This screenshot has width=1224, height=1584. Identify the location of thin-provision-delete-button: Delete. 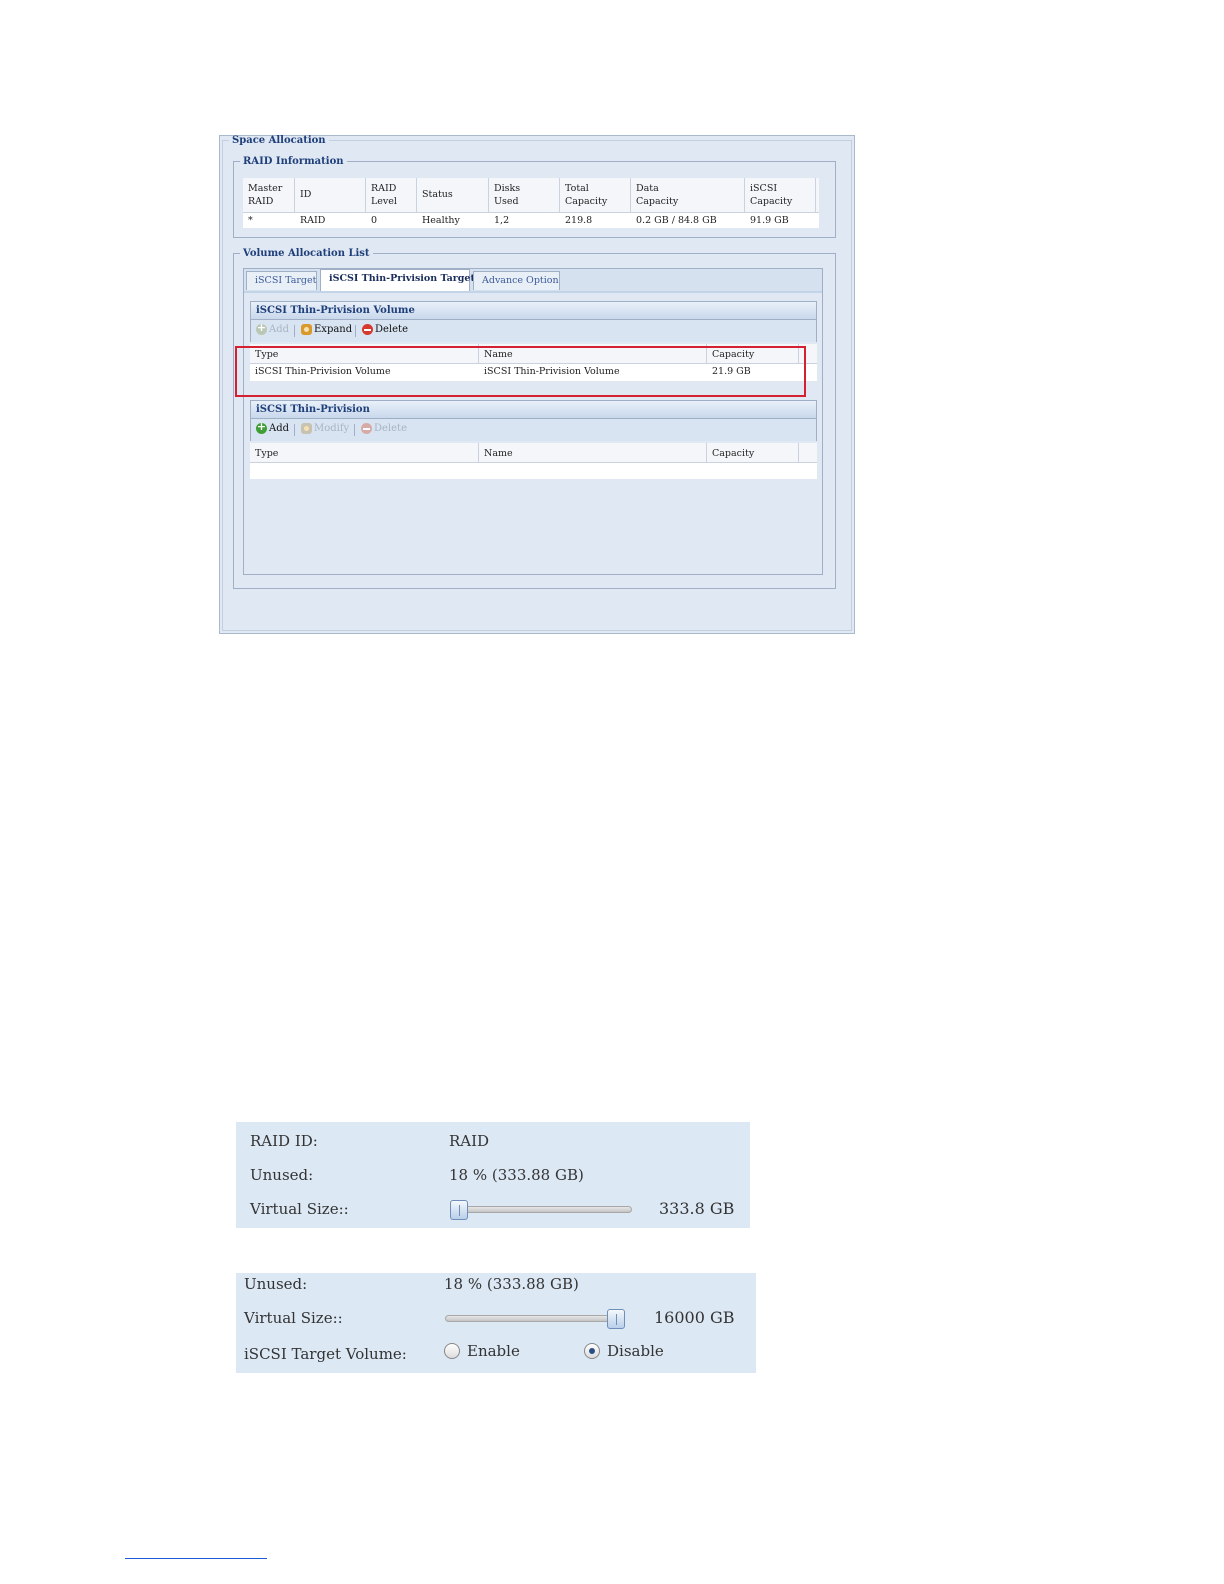
(384, 428).